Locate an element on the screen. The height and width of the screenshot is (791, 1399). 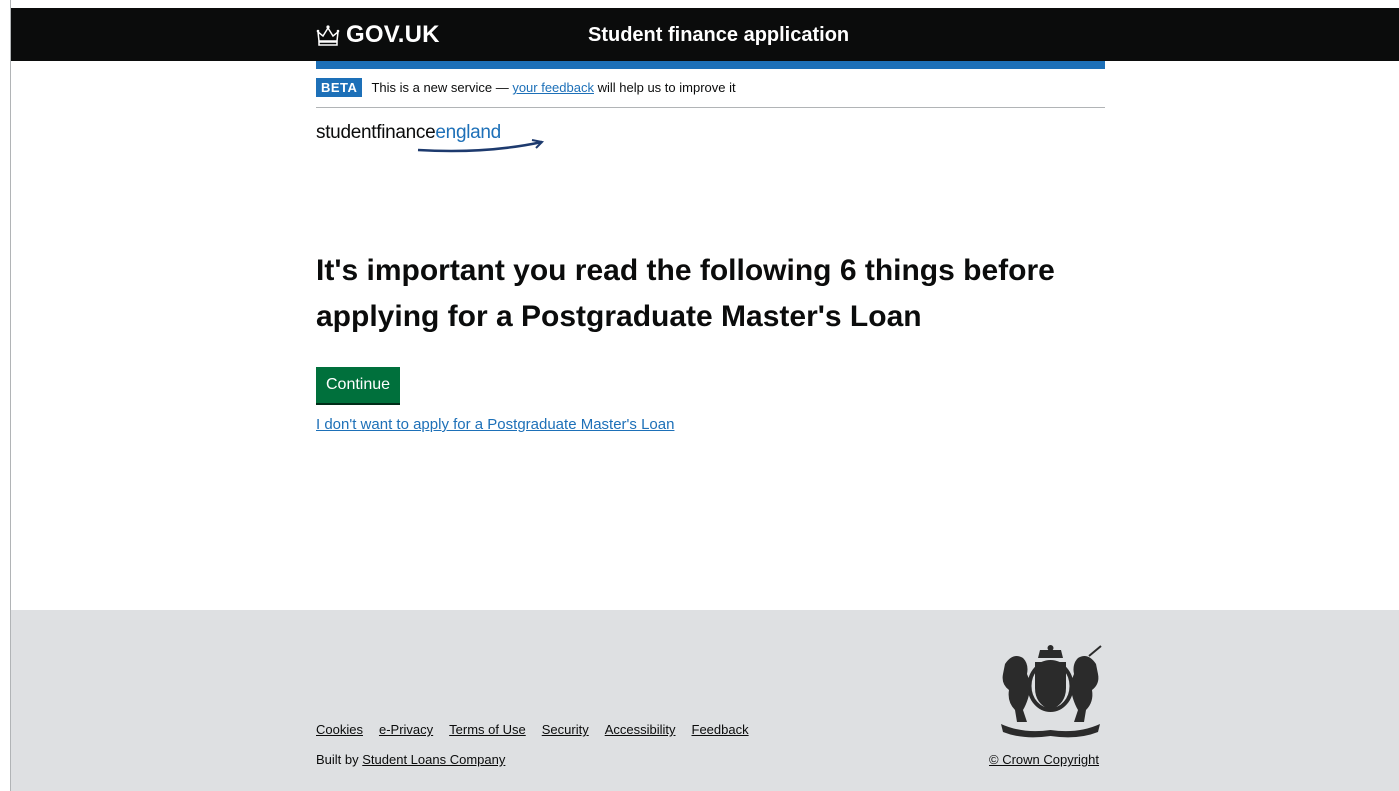
header-blue-bar is located at coordinates (710, 65).